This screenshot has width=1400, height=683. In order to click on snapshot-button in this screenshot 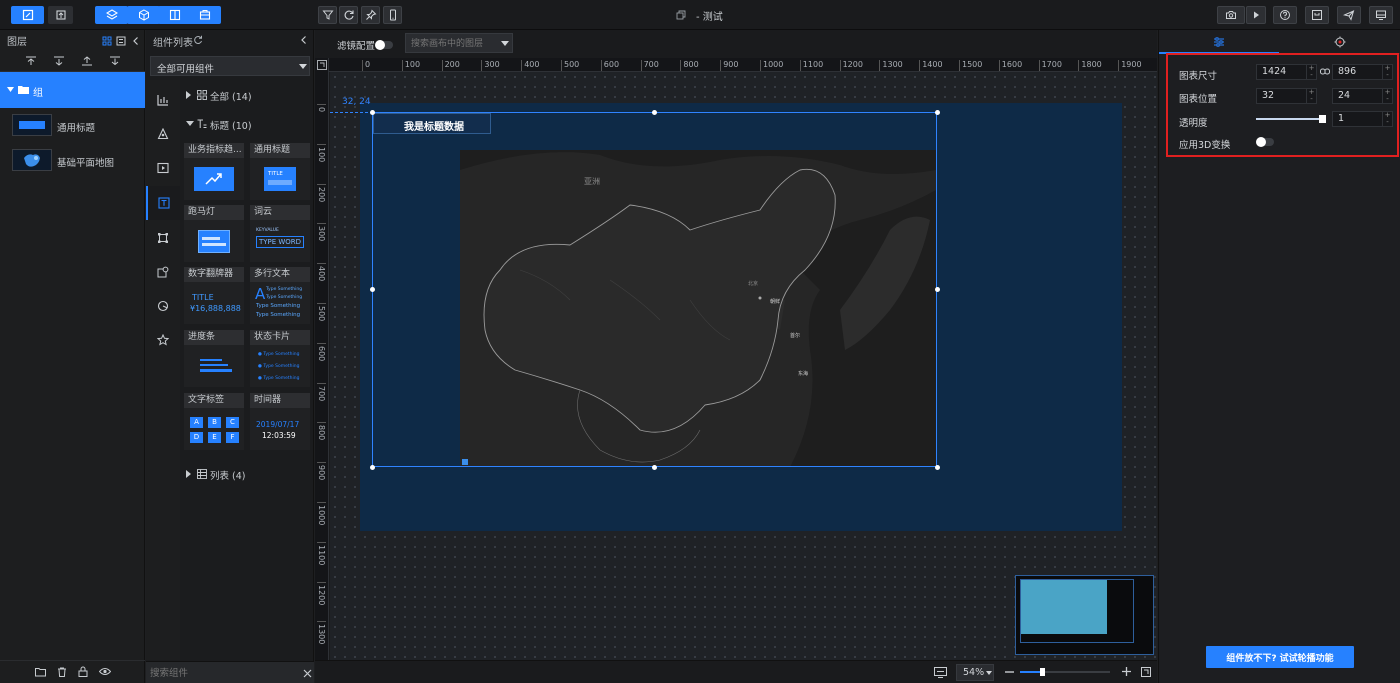, I will do `click(1231, 15)`.